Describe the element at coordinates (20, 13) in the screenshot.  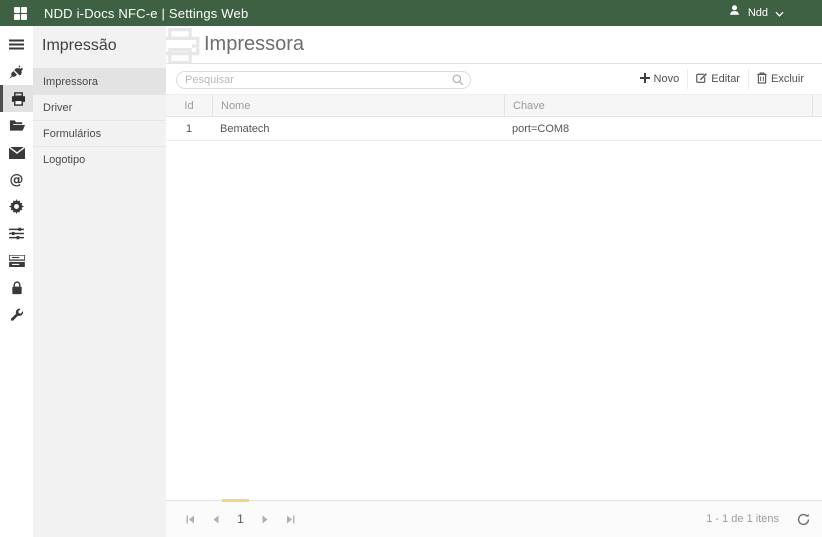
I see `apps-grid-icon` at that location.